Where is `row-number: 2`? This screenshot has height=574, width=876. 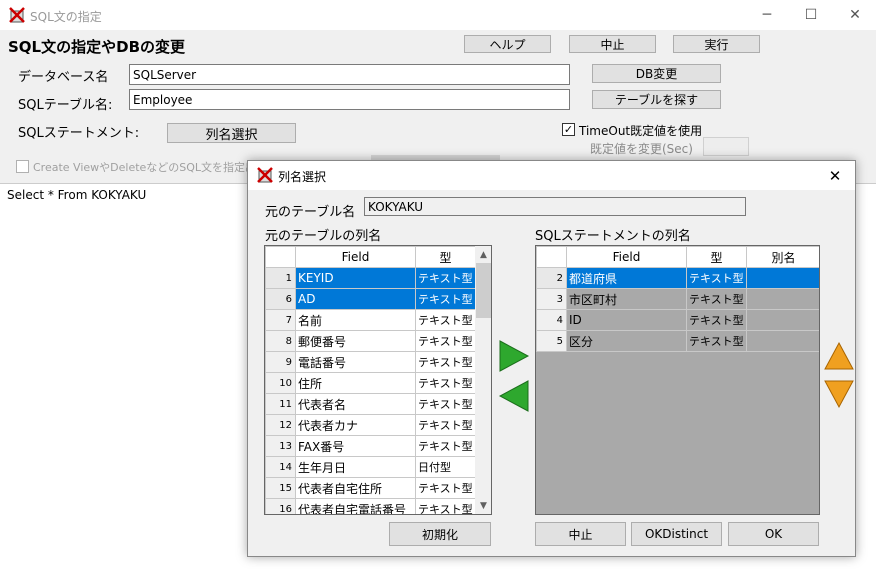 row-number: 2 is located at coordinates (551, 278).